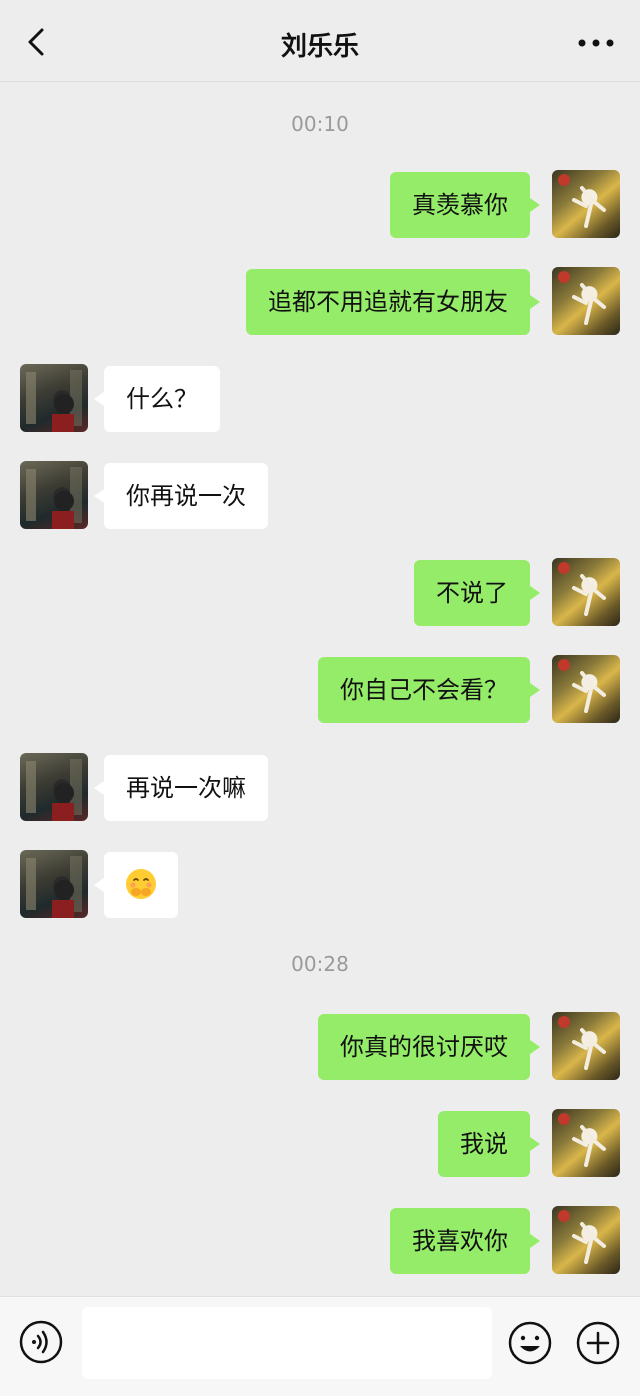  I want to click on message-bubble: 我说, so click(489, 1144).